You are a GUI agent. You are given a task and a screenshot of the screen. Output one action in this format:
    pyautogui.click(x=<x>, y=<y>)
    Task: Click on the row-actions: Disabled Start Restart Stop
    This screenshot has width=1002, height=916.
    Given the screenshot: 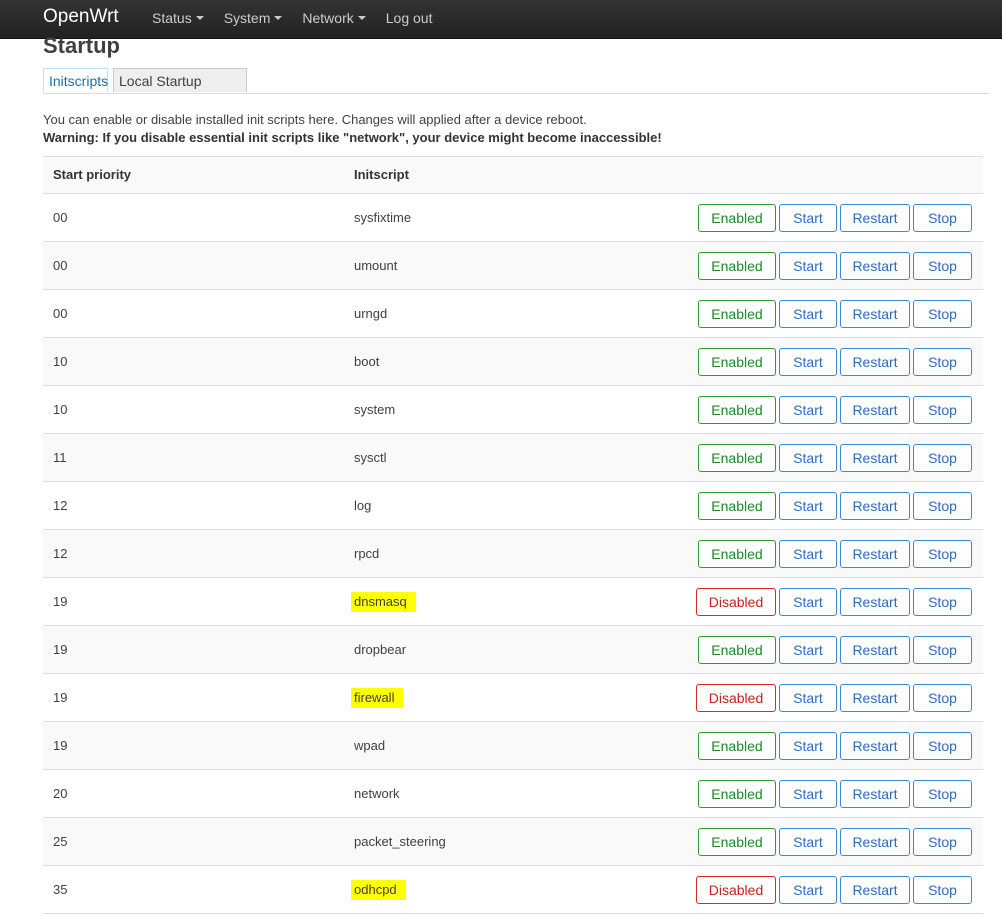 What is the action you would take?
    pyautogui.click(x=834, y=890)
    